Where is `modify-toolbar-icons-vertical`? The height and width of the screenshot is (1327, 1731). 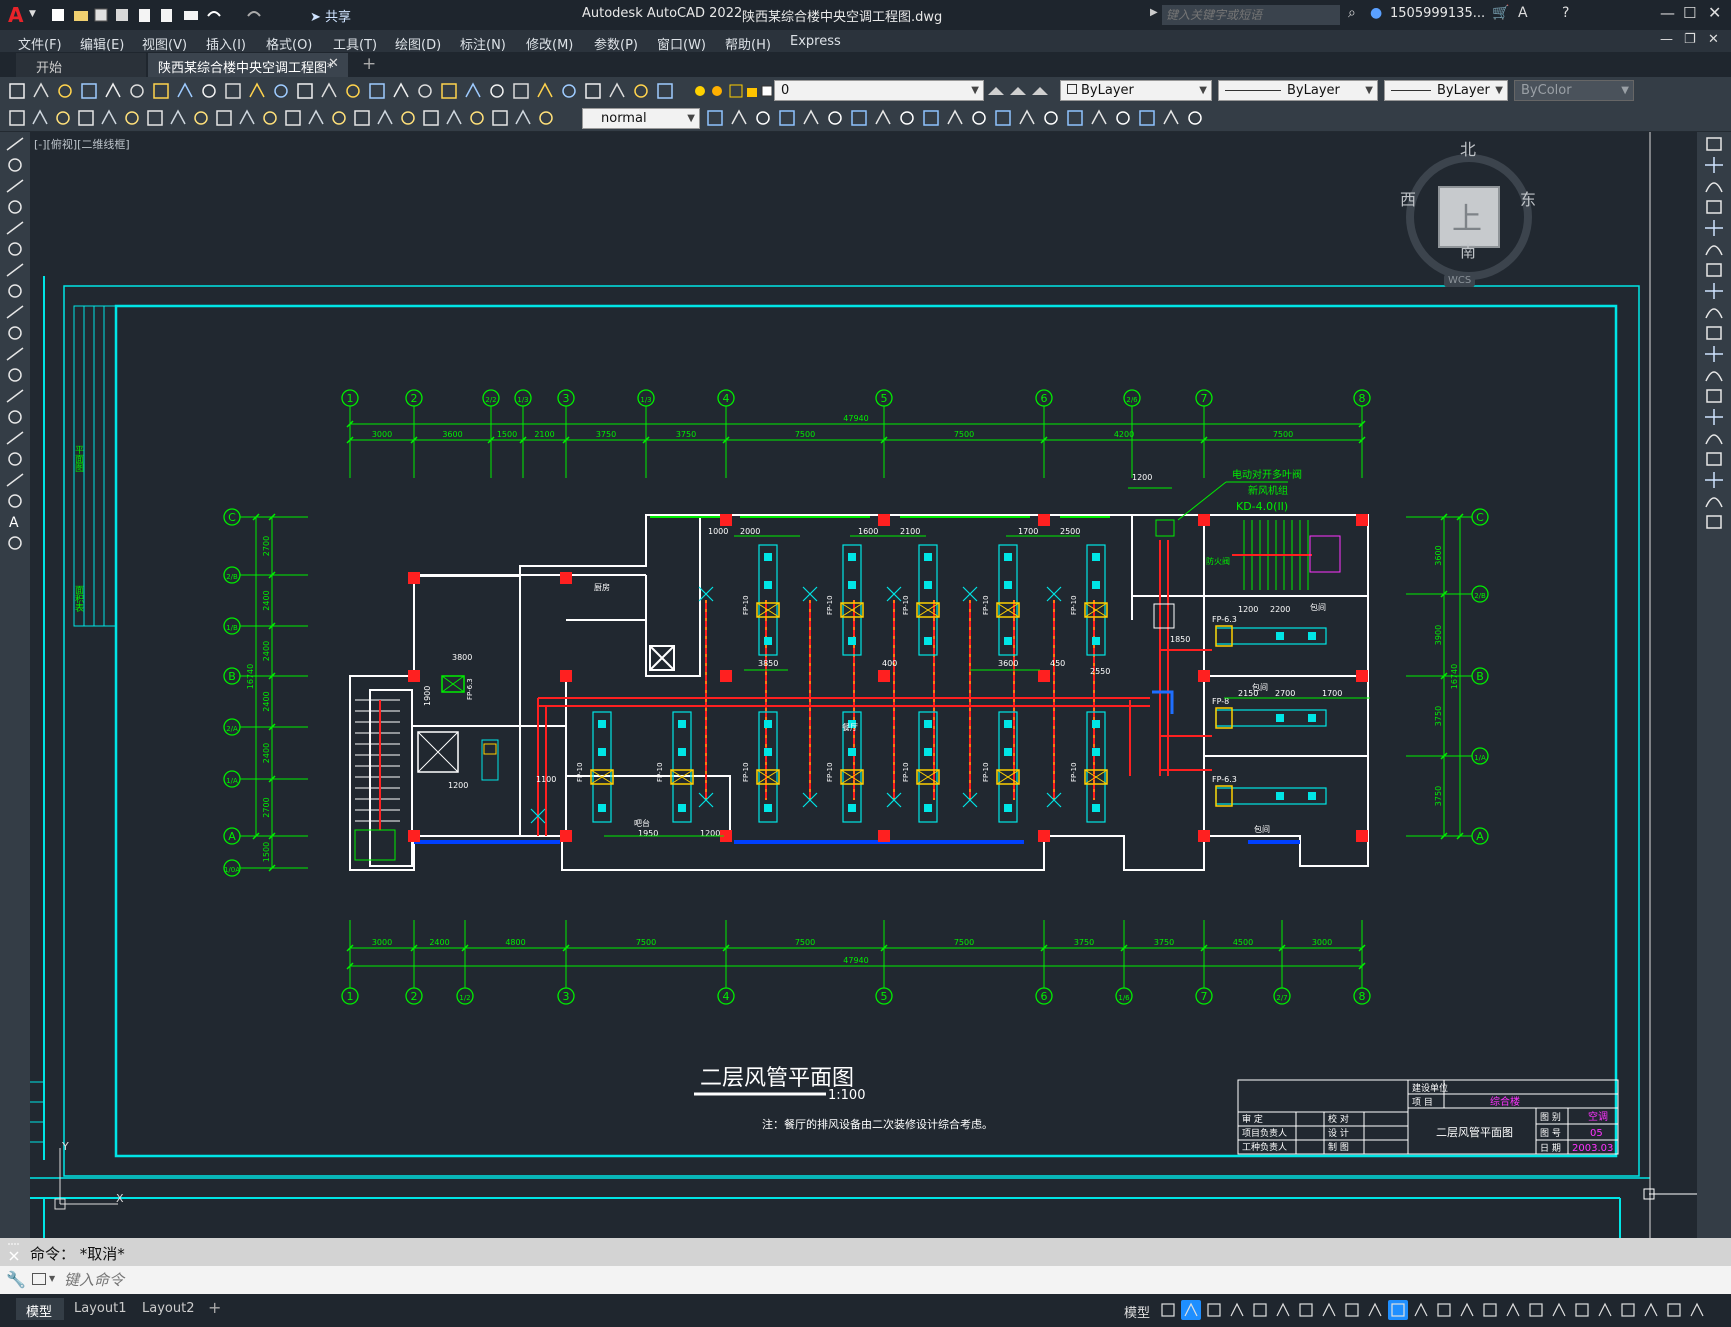
modify-toolbar-icons-vertical is located at coordinates (1714, 342).